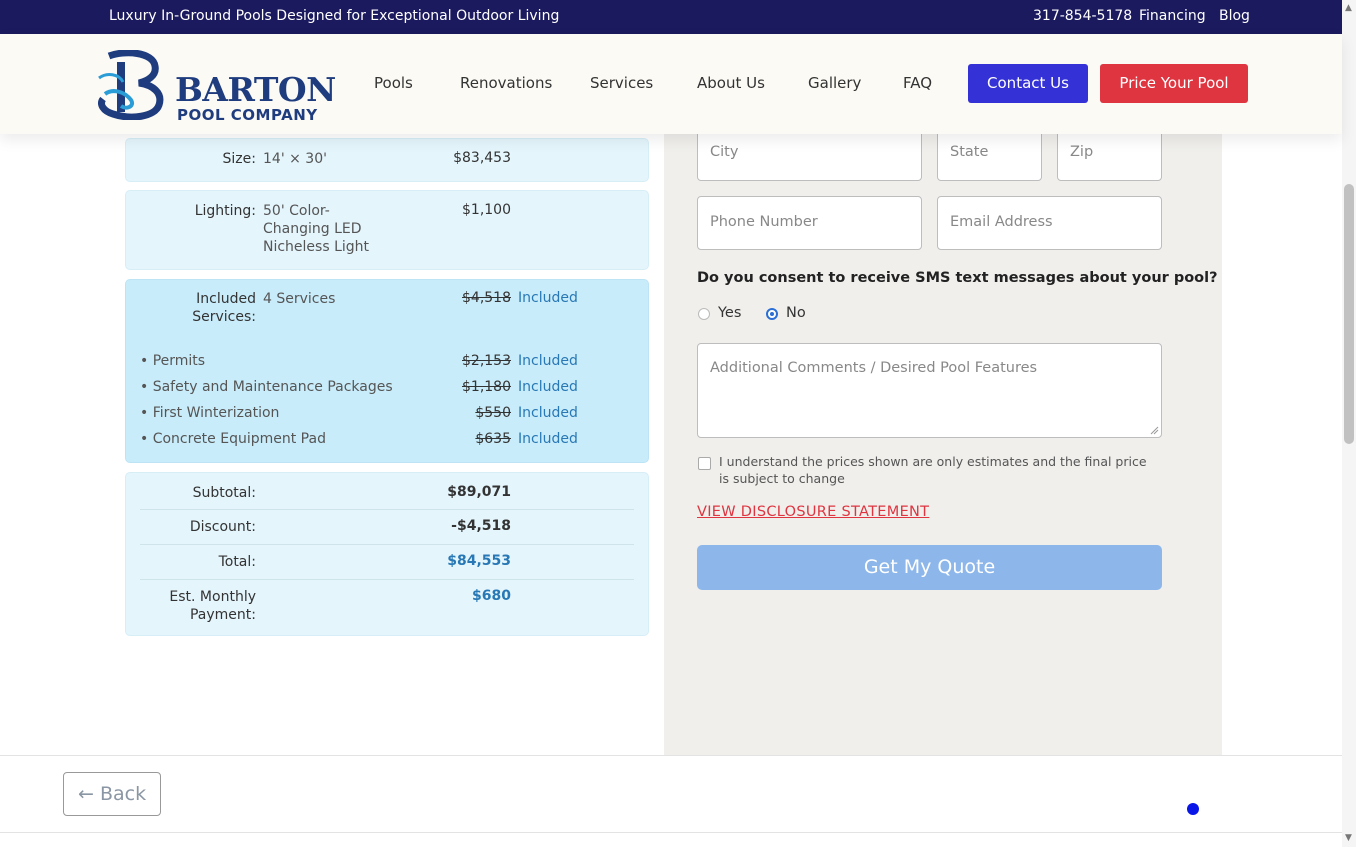  I want to click on nav-pools: Pools, so click(393, 83).